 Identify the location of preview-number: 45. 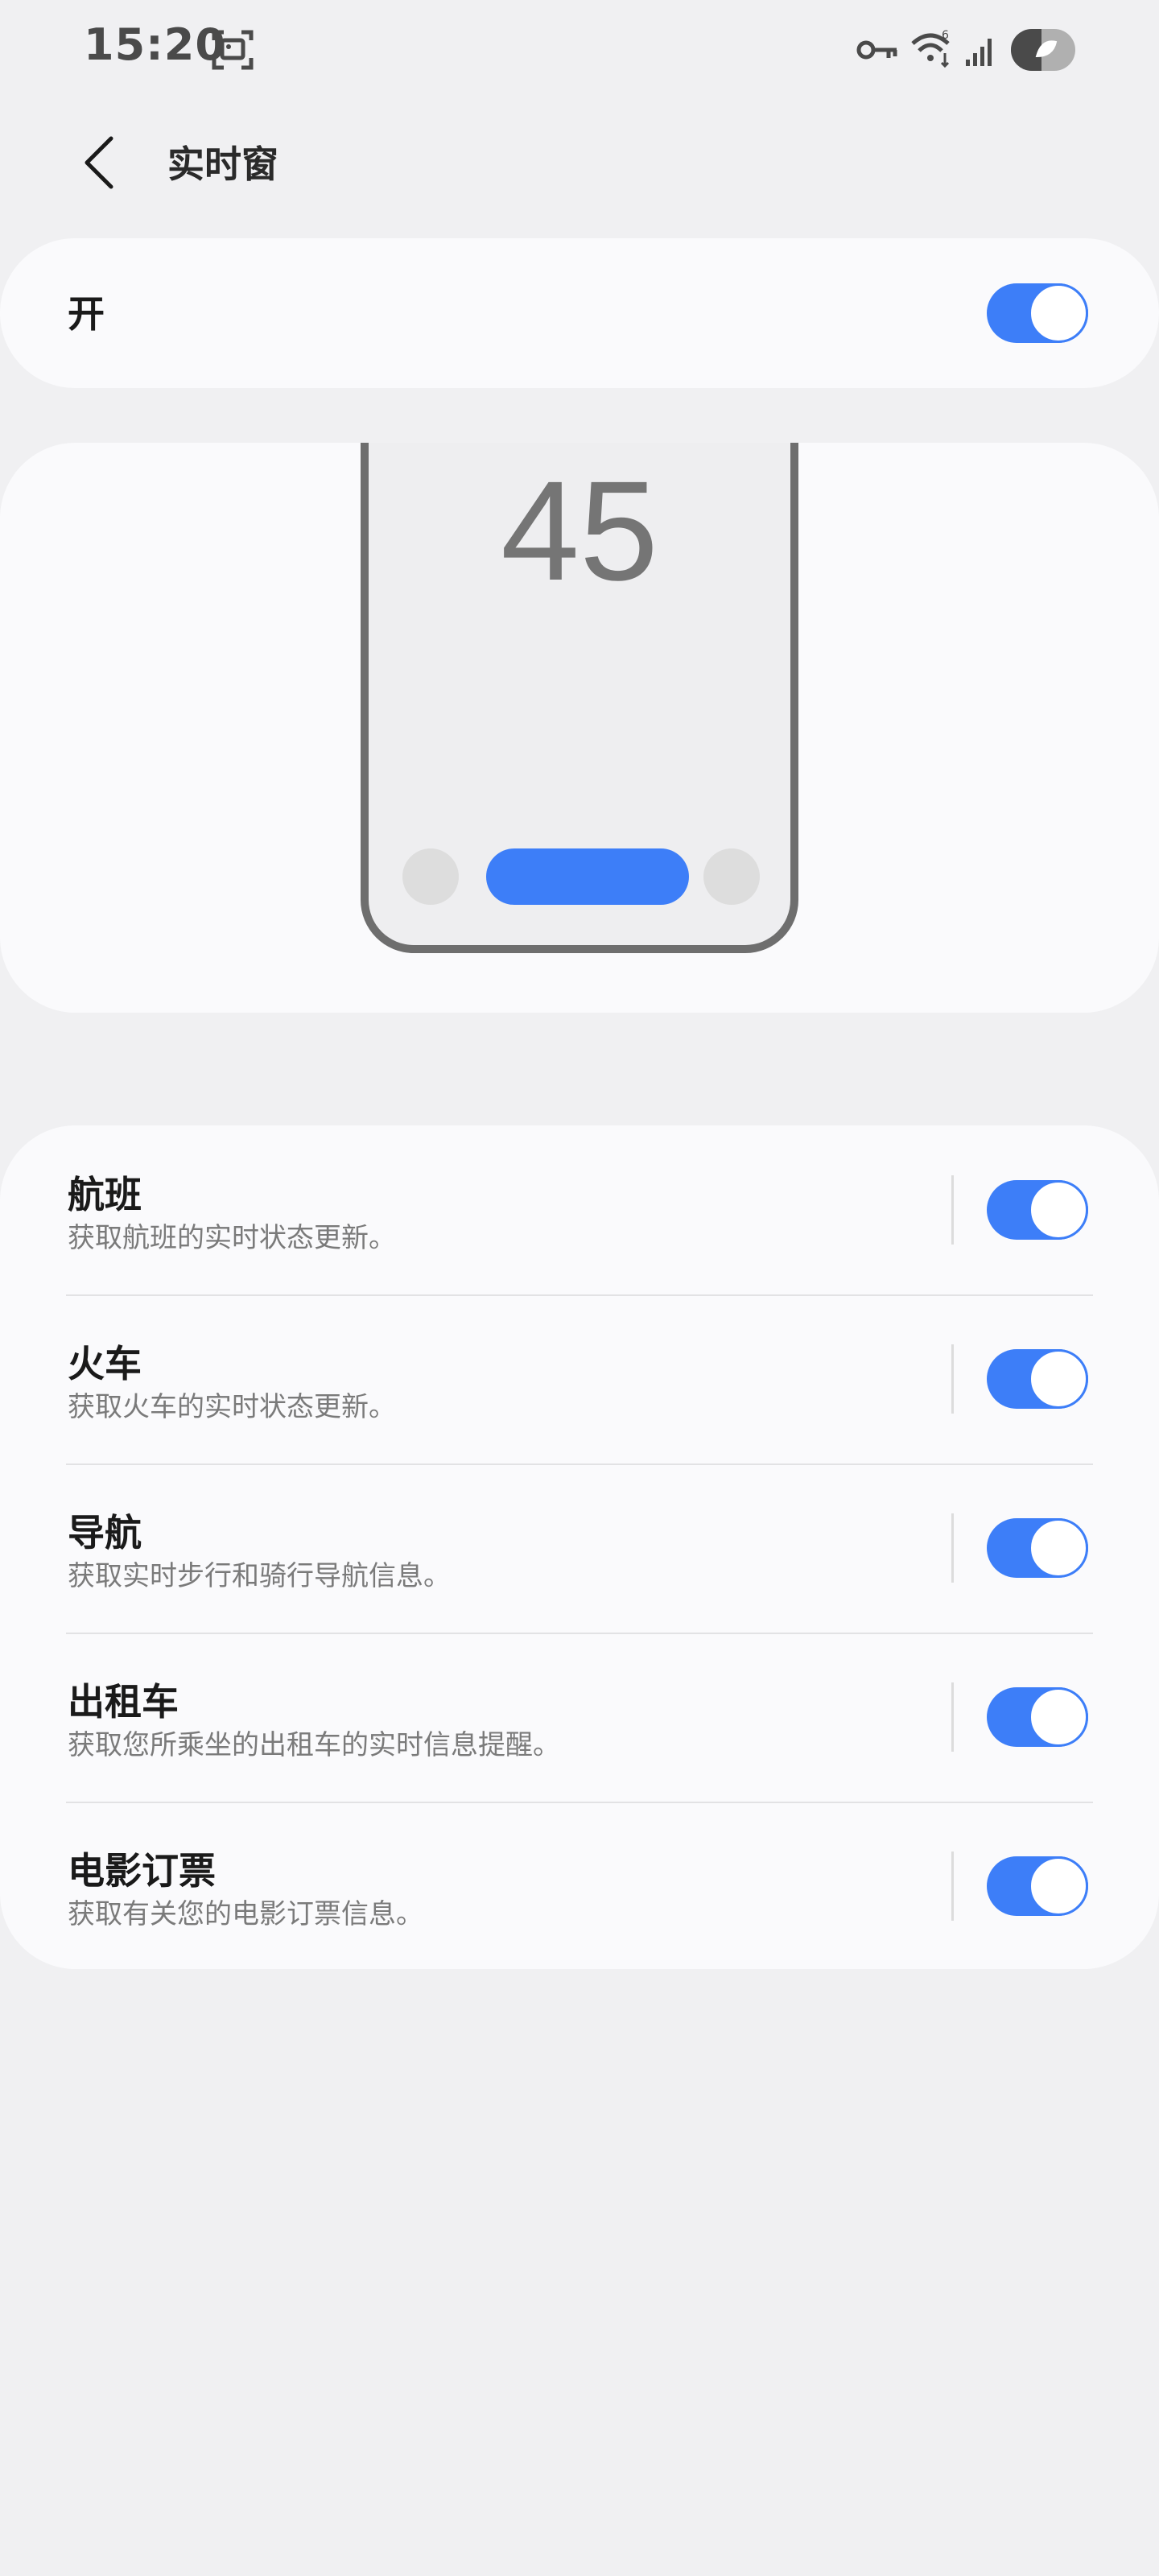
(579, 531).